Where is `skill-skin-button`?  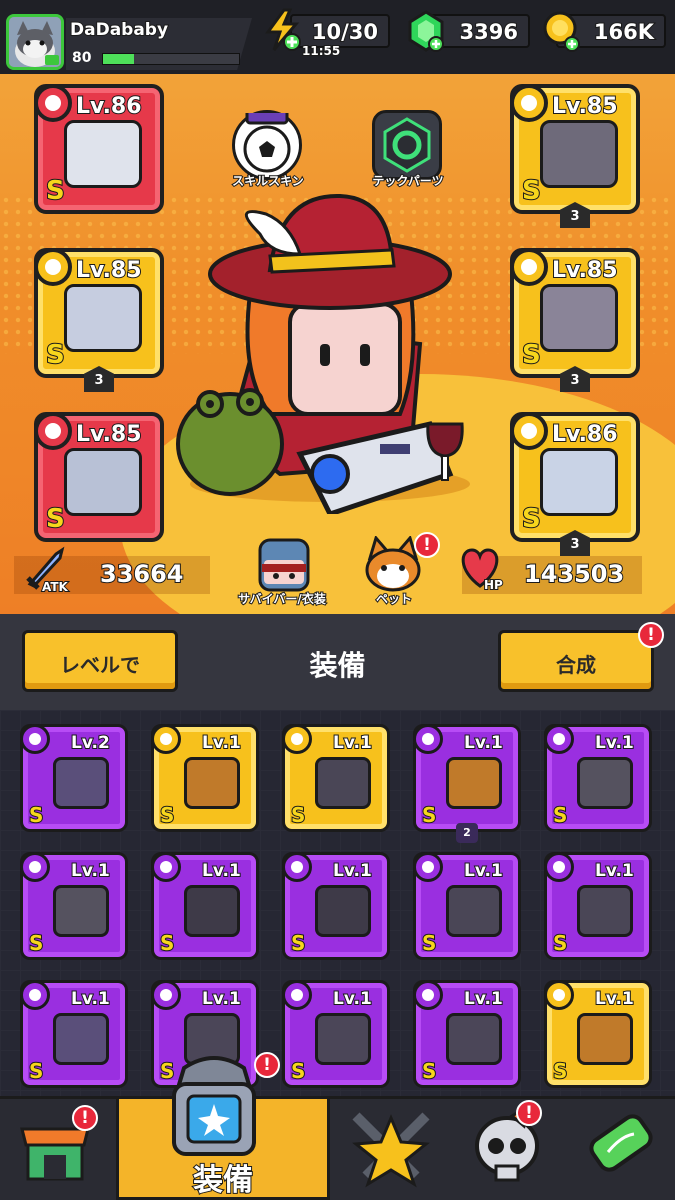 skill-skin-button is located at coordinates (267, 143).